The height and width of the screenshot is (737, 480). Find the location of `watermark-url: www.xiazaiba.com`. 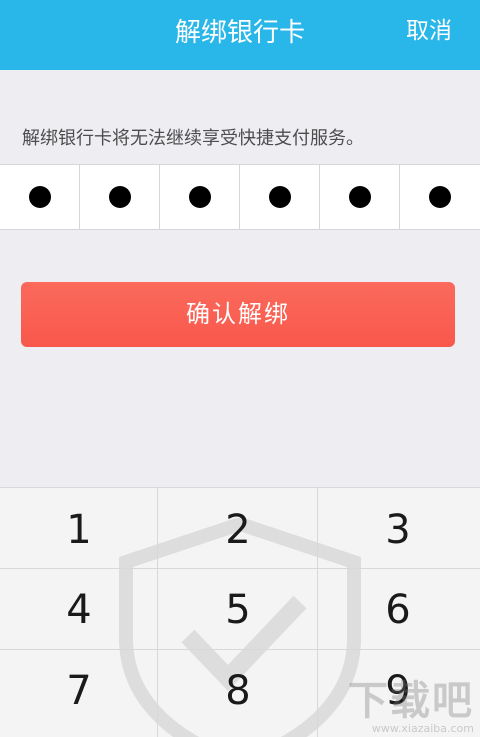

watermark-url: www.xiazaiba.com is located at coordinates (422, 728).